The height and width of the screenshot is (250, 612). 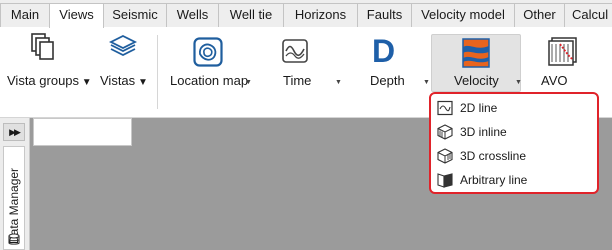 I want to click on database-icon, so click(x=14, y=239).